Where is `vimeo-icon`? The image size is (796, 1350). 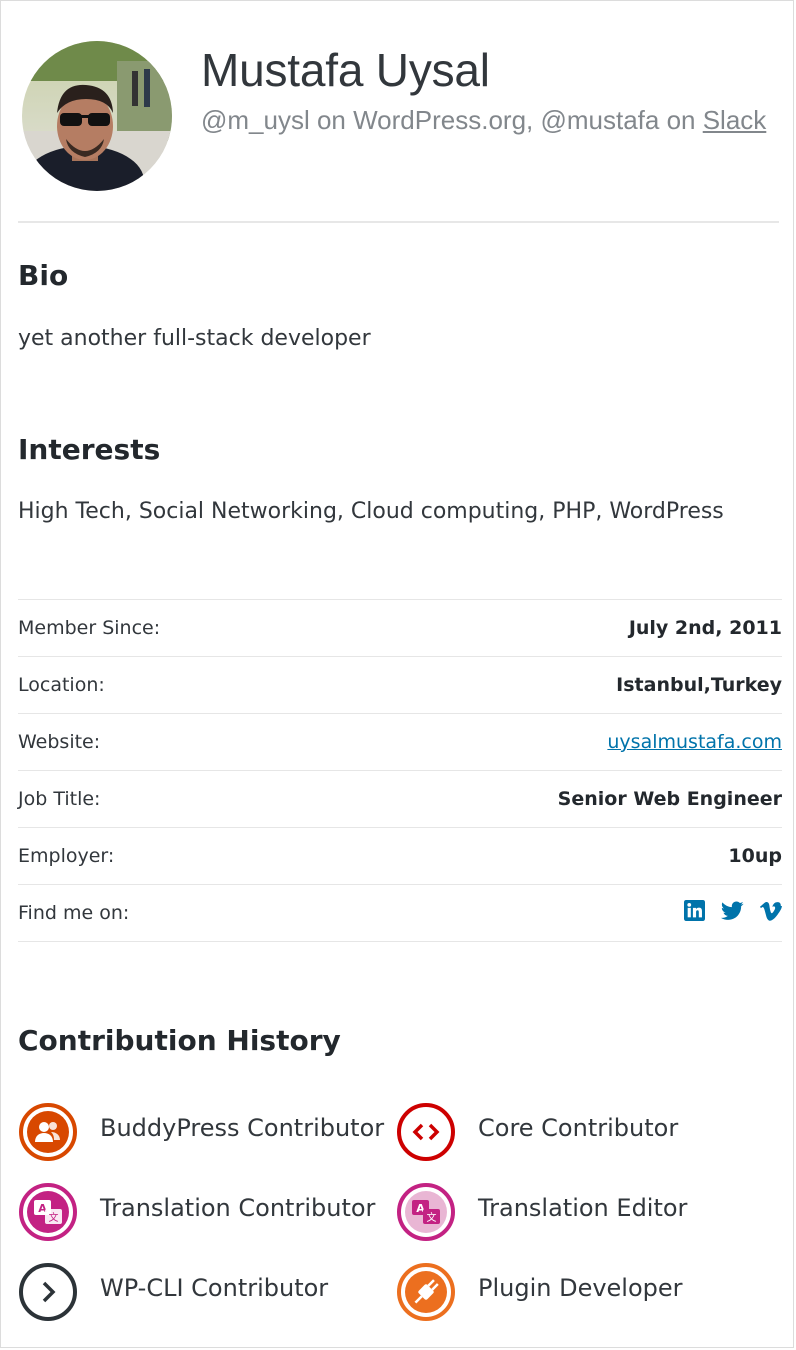
vimeo-icon is located at coordinates (771, 911).